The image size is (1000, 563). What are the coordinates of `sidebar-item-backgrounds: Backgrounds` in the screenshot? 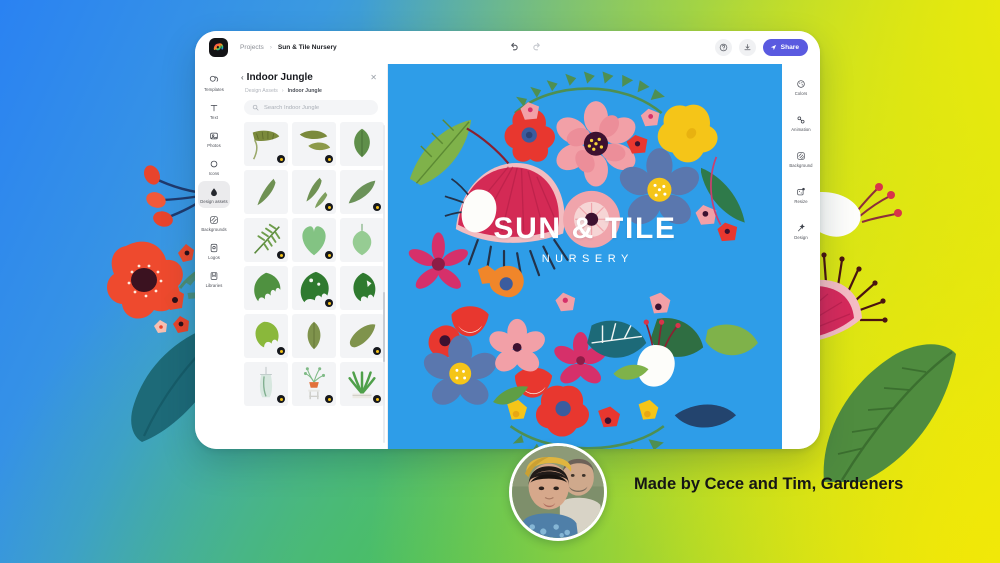 It's located at (214, 222).